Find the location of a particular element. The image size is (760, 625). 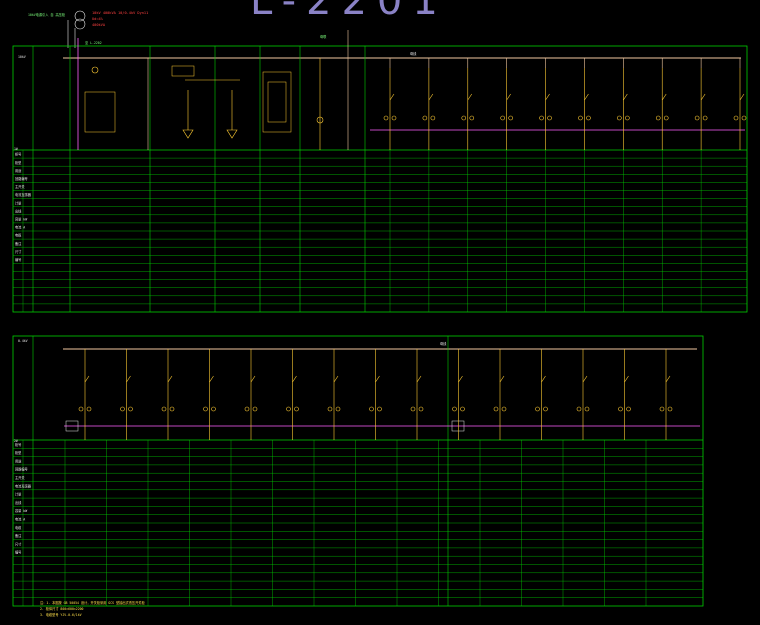

top-panel-row-label: 电缆 is located at coordinates (18, 235).